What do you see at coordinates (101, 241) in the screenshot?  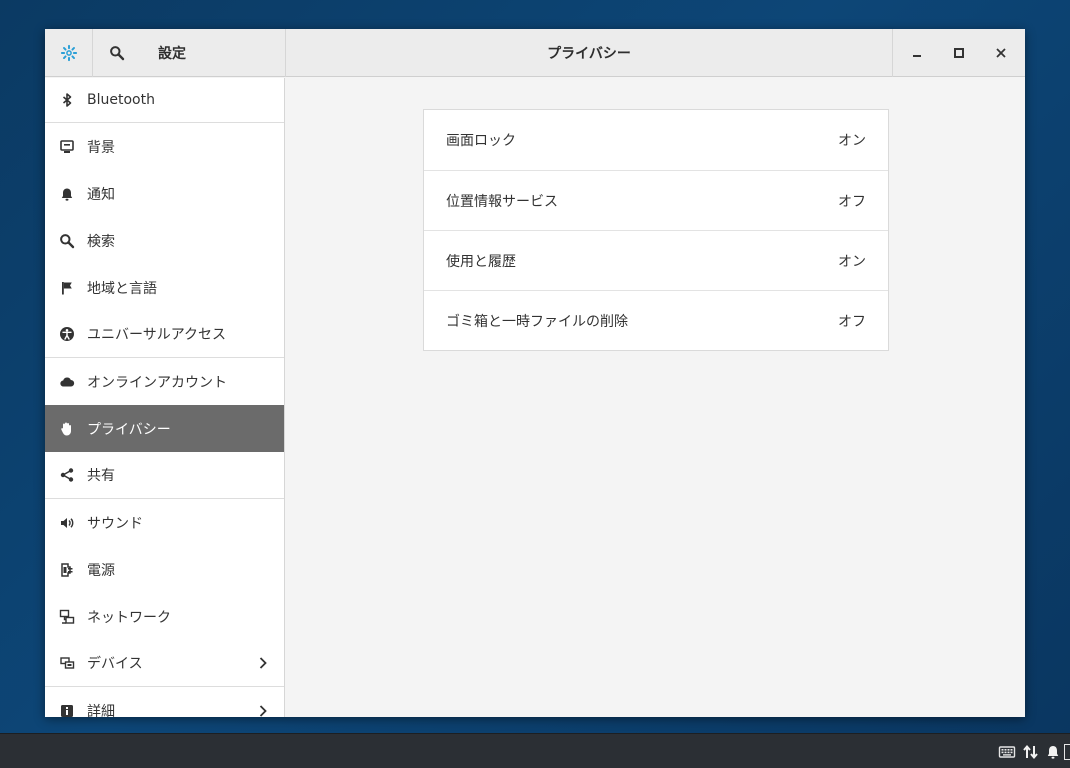 I see `sidebar-item-label: 検索` at bounding box center [101, 241].